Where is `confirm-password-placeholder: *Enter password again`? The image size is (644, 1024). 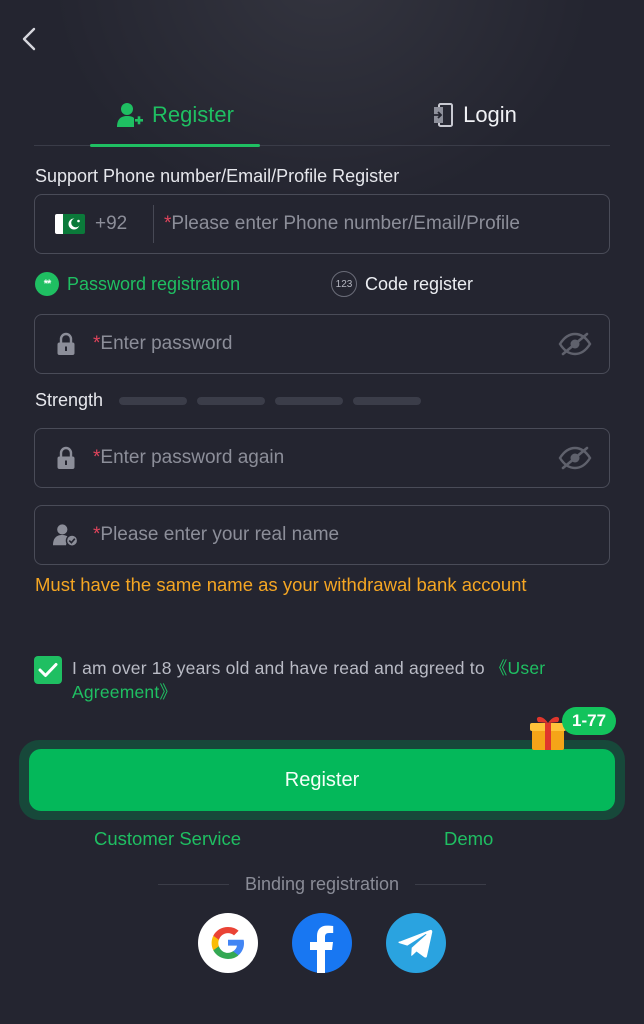
confirm-password-placeholder: *Enter password again is located at coordinates (189, 457).